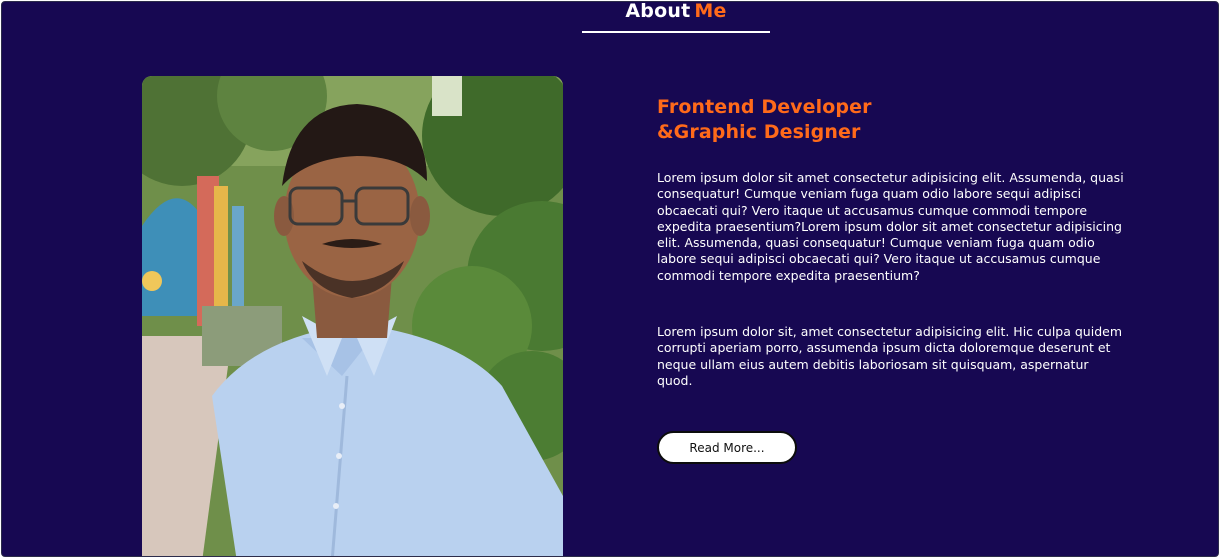 This screenshot has width=1220, height=560. What do you see at coordinates (710, 11) in the screenshot?
I see `about-heading-accent: Me` at bounding box center [710, 11].